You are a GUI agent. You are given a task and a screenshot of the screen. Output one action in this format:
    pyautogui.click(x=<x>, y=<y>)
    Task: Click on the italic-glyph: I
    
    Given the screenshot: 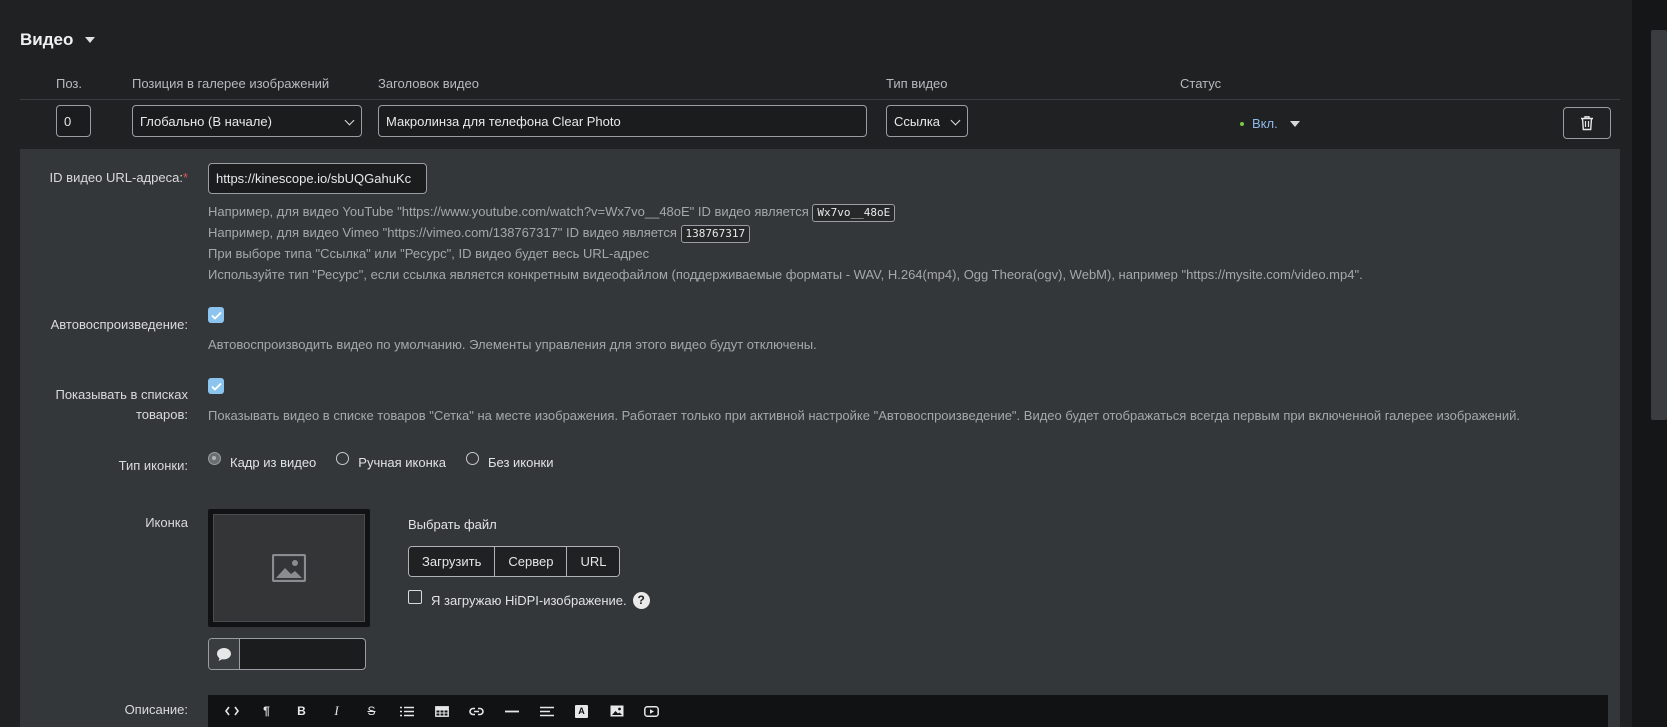 What is the action you would take?
    pyautogui.click(x=336, y=710)
    